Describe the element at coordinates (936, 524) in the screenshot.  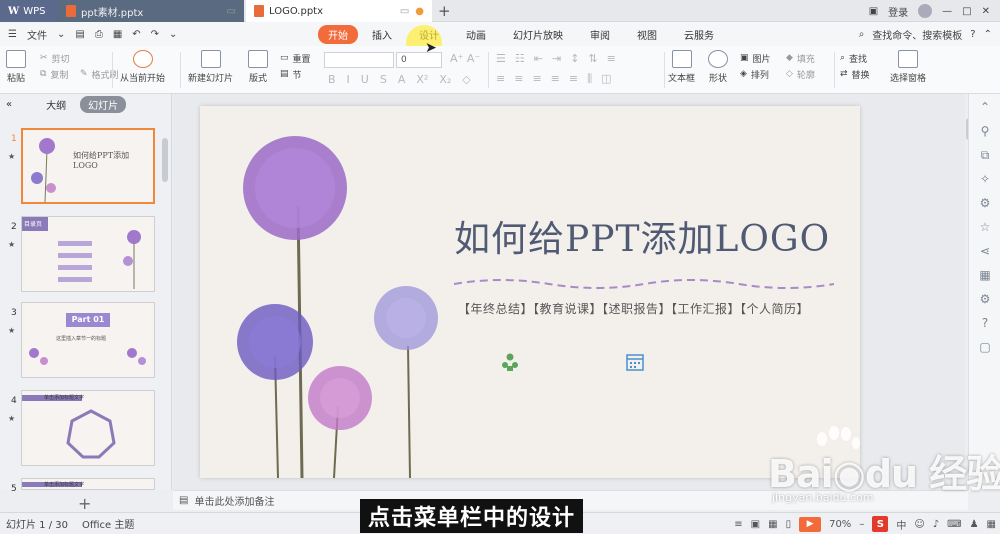
I see `mic-icon: ♪` at that location.